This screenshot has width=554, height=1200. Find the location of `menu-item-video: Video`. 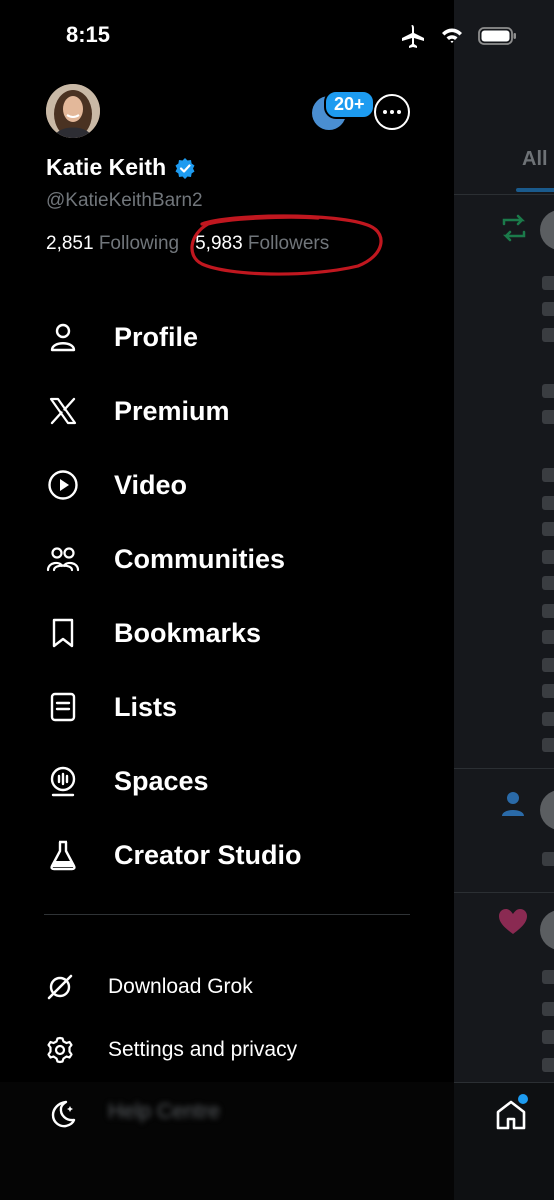

menu-item-video: Video is located at coordinates (236, 485).